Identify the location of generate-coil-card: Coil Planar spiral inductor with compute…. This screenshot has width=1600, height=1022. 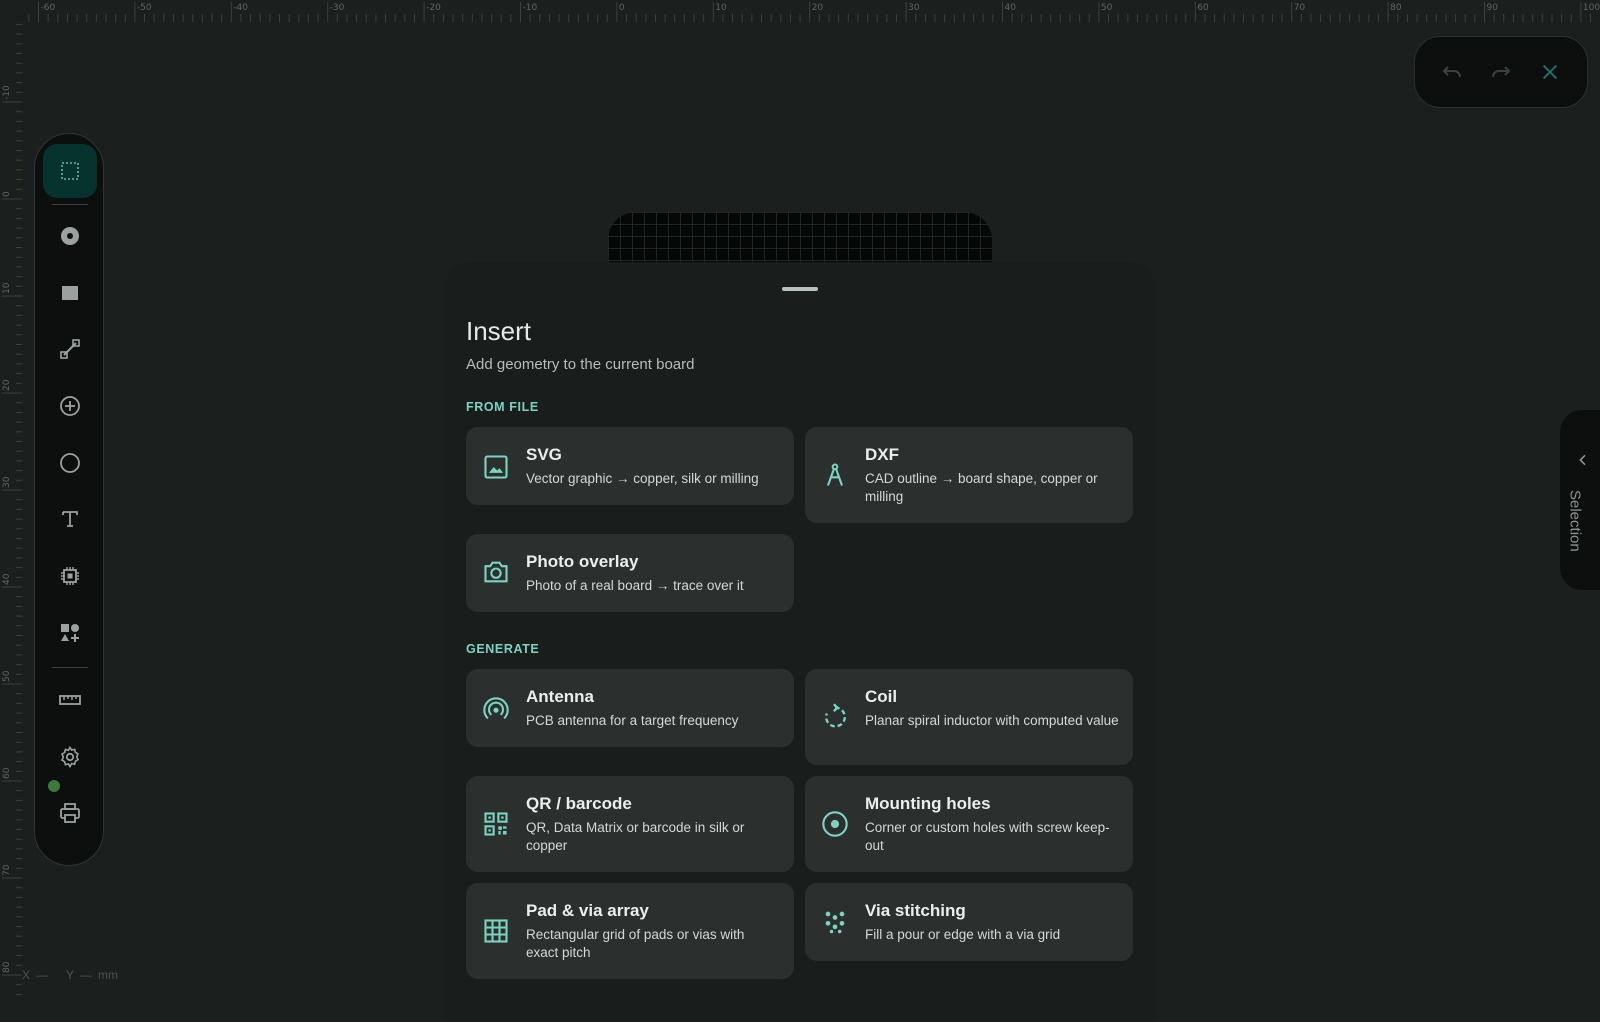
(969, 717).